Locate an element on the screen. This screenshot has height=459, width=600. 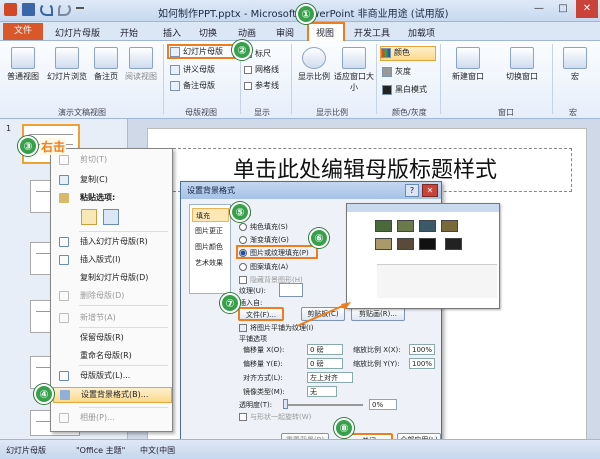
reading-view-button: 阅读视图 is located at coordinates (141, 64).